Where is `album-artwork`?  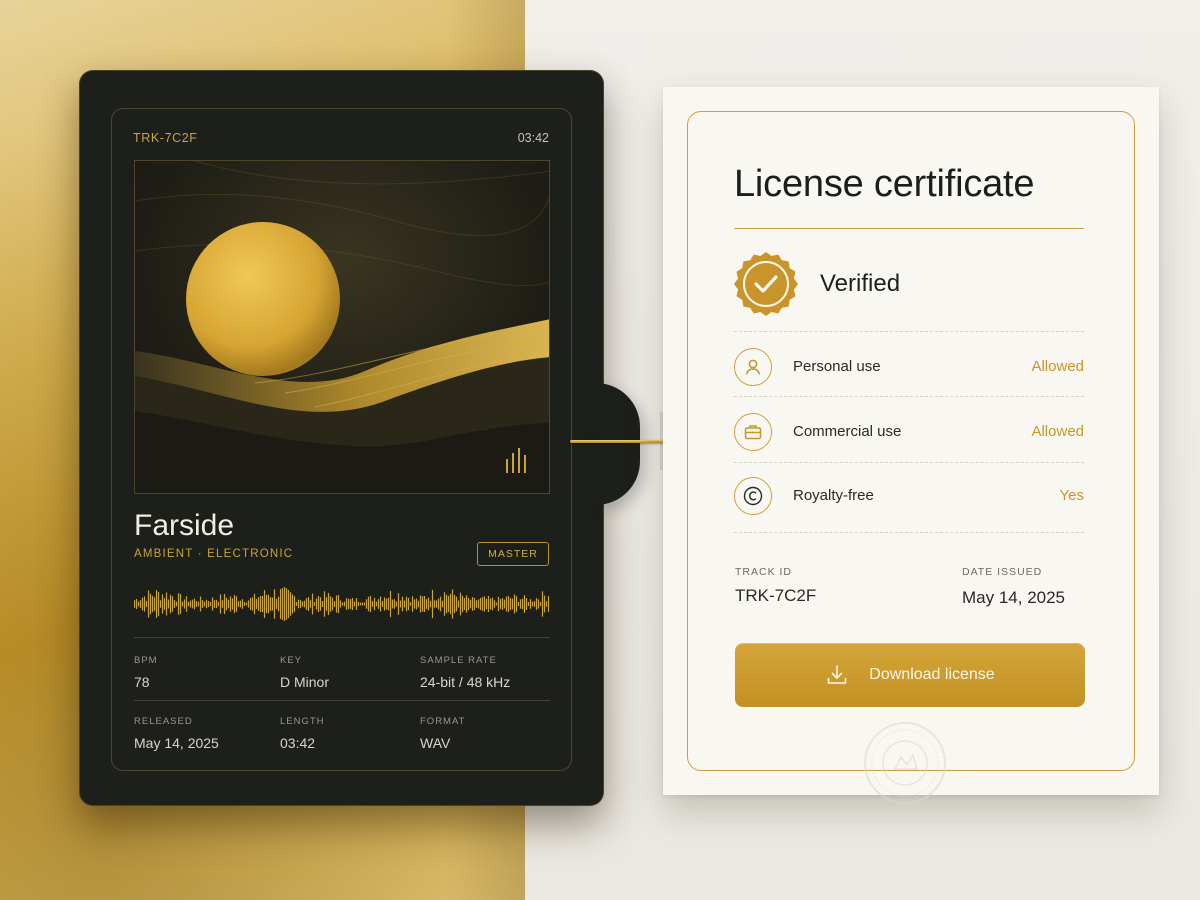
album-artwork is located at coordinates (342, 327).